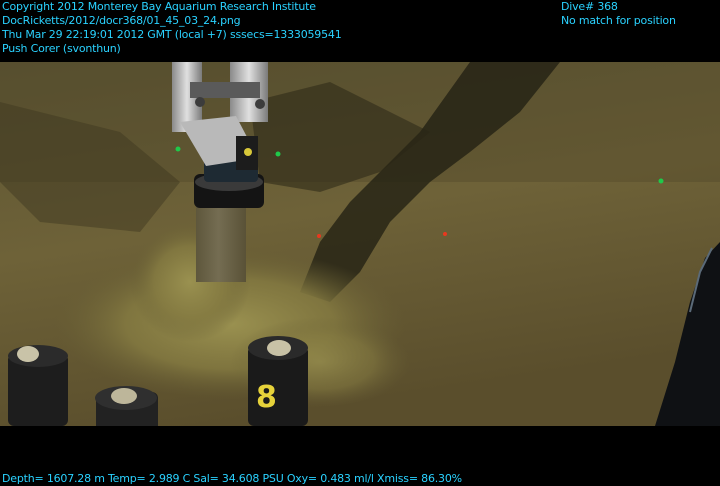 The width and height of the screenshot is (720, 486). I want to click on tool-line: Push Corer (svonthun), so click(61, 48).